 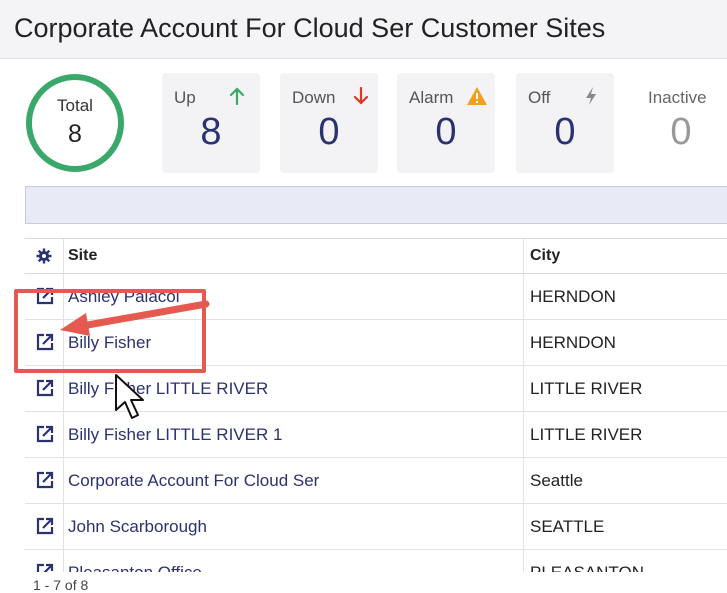 What do you see at coordinates (567, 526) in the screenshot?
I see `site-city: SEATTLE` at bounding box center [567, 526].